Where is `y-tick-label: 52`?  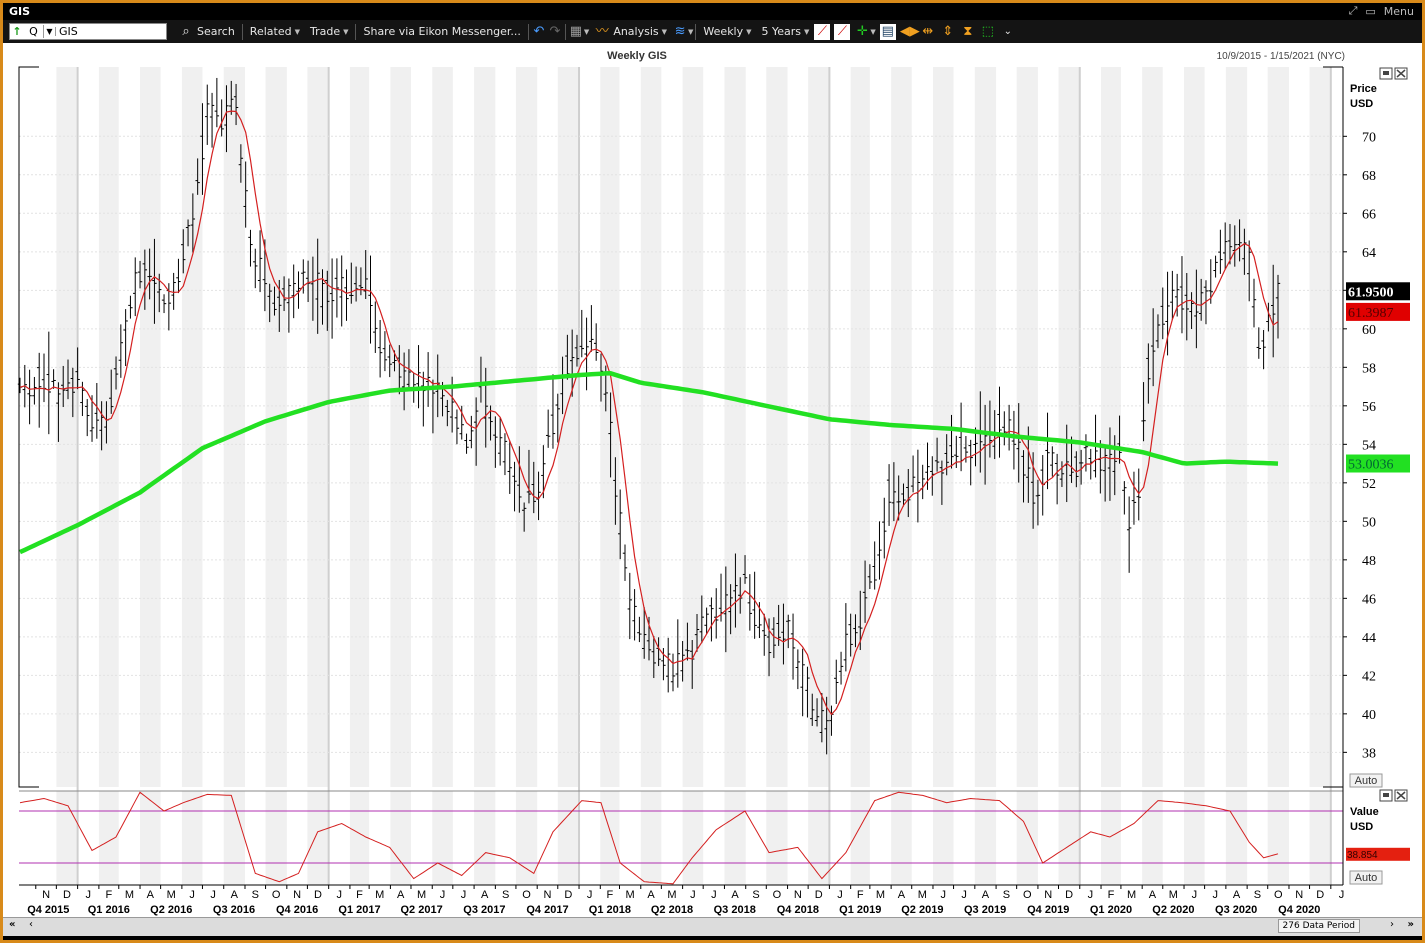 y-tick-label: 52 is located at coordinates (1369, 484).